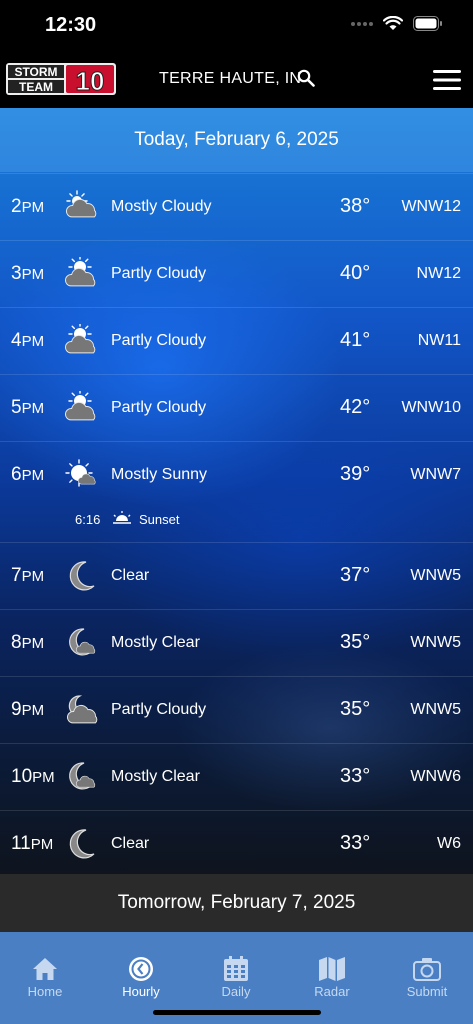 Image resolution: width=473 pixels, height=1024 pixels. What do you see at coordinates (355, 273) in the screenshot?
I see `temperature: 40°` at bounding box center [355, 273].